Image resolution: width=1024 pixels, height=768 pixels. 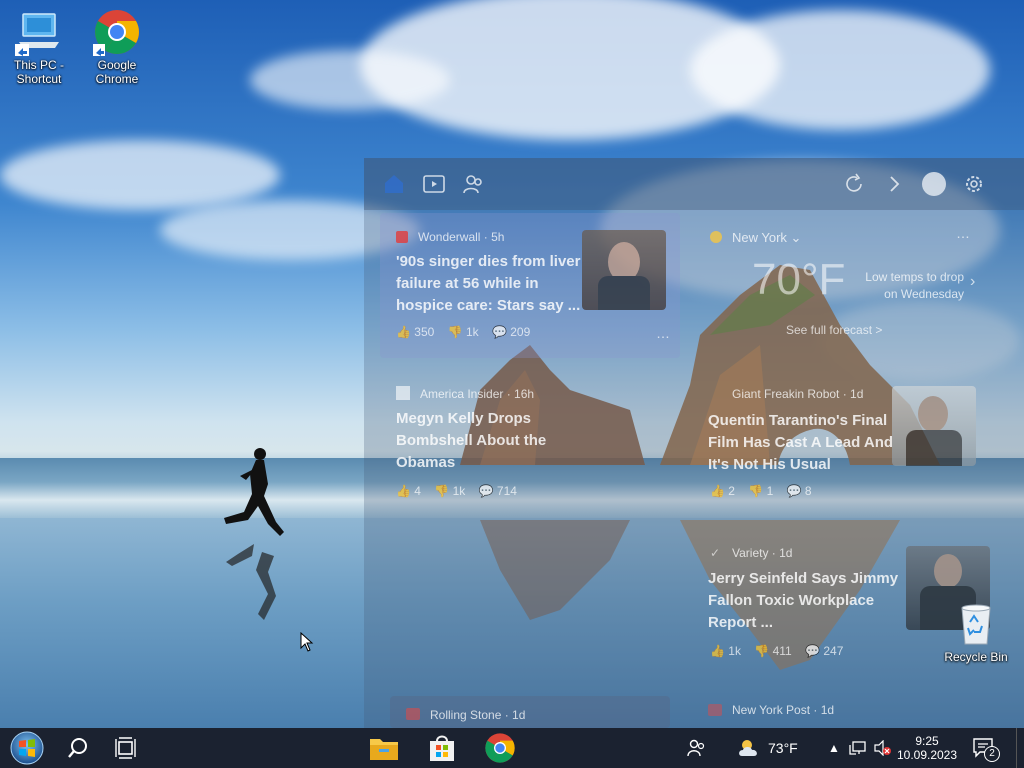 I want to click on network-button, so click(x=858, y=748).